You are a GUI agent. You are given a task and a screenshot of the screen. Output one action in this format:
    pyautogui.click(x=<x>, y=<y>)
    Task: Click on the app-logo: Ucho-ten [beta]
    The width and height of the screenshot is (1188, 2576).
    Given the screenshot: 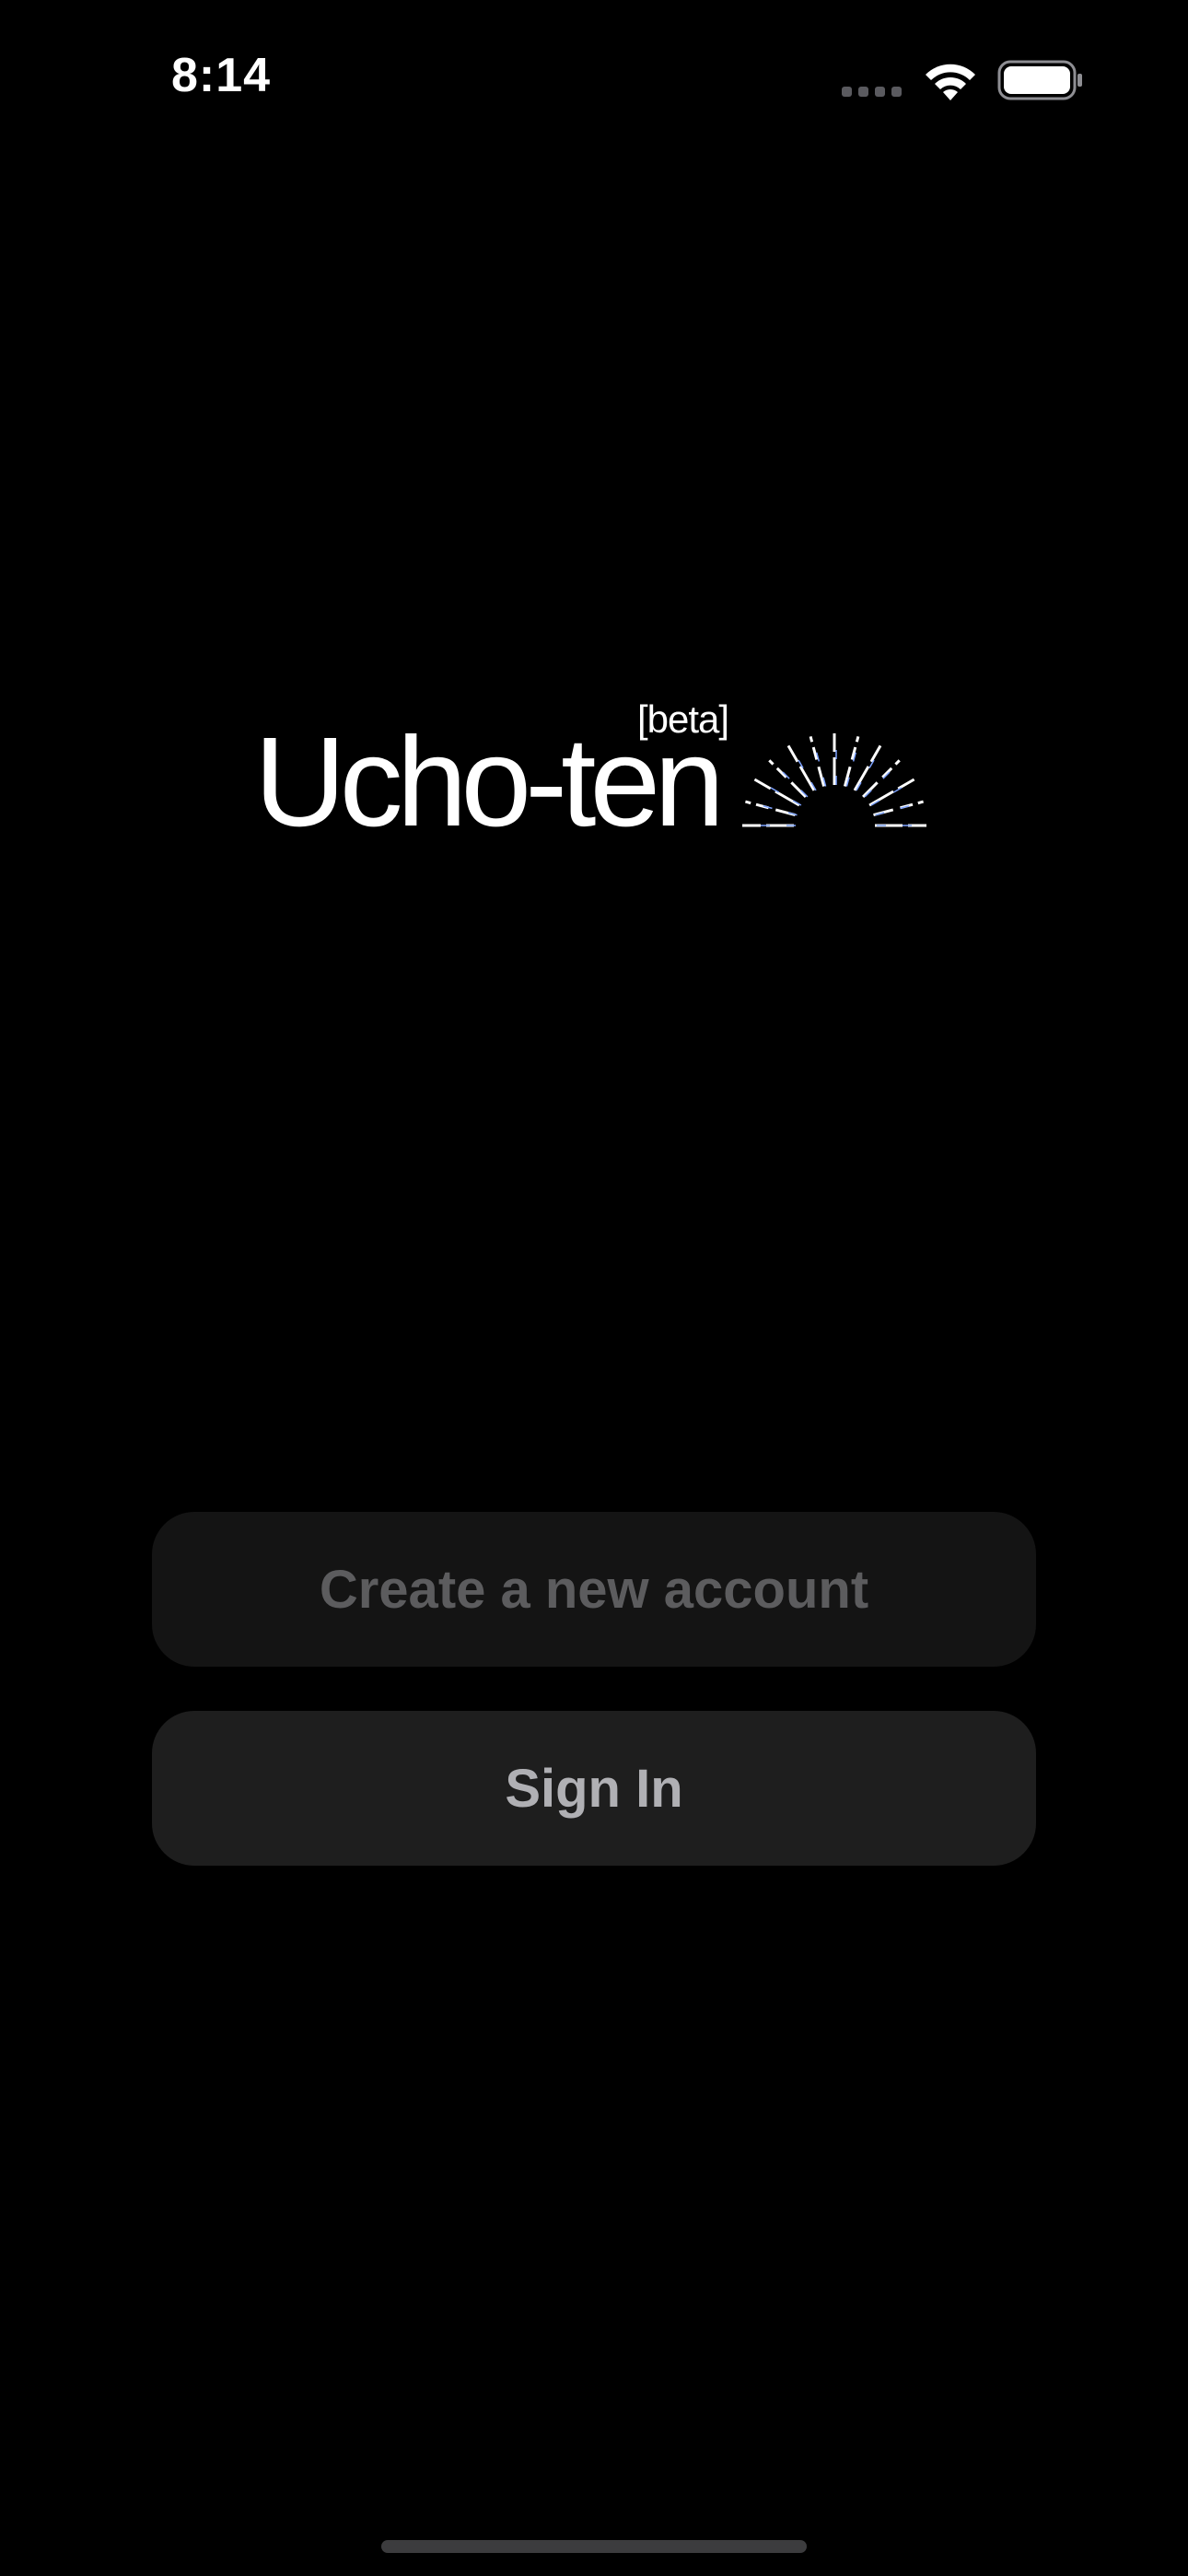 What is the action you would take?
    pyautogui.click(x=595, y=778)
    